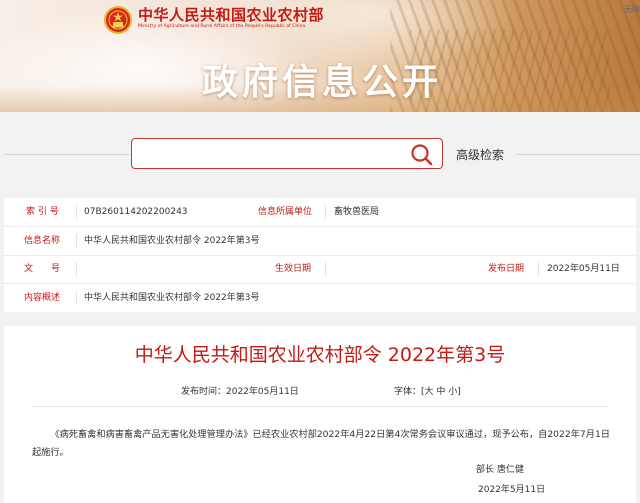 The width and height of the screenshot is (640, 503). I want to click on document-signer: 部长 唐仁健, so click(500, 470).